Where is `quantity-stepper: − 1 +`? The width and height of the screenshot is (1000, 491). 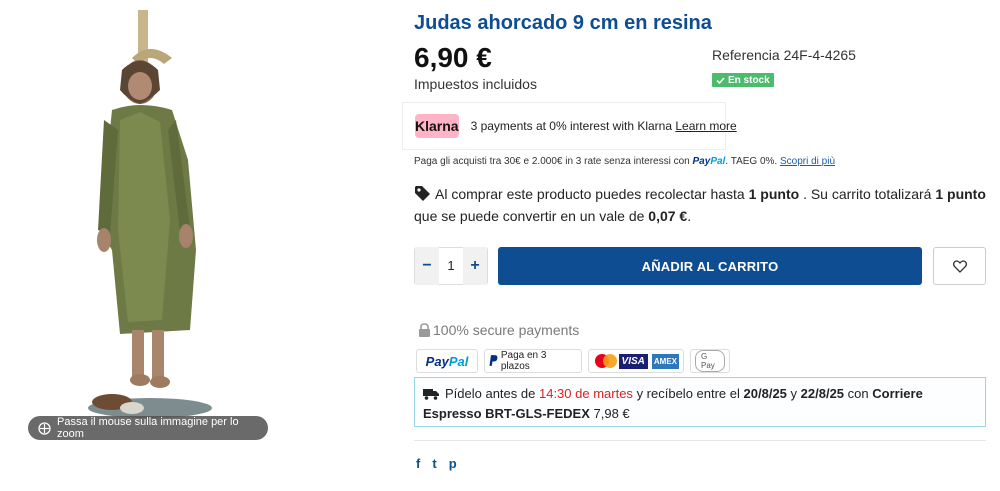
quantity-stepper: − 1 + is located at coordinates (451, 266).